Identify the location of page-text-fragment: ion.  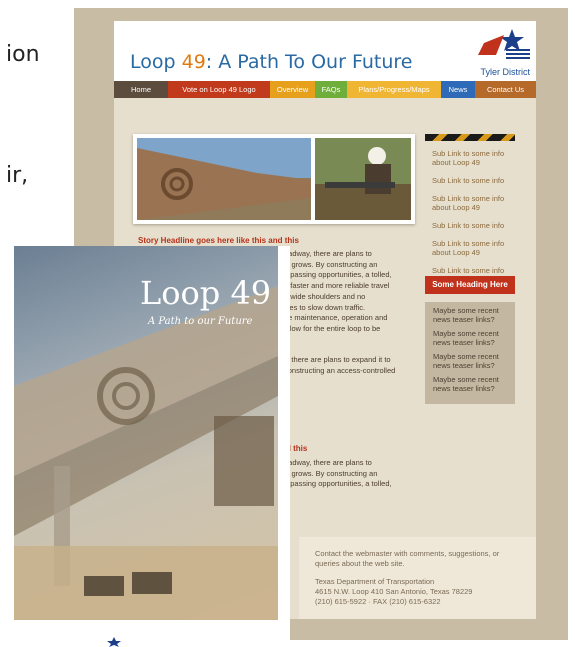
(23, 54).